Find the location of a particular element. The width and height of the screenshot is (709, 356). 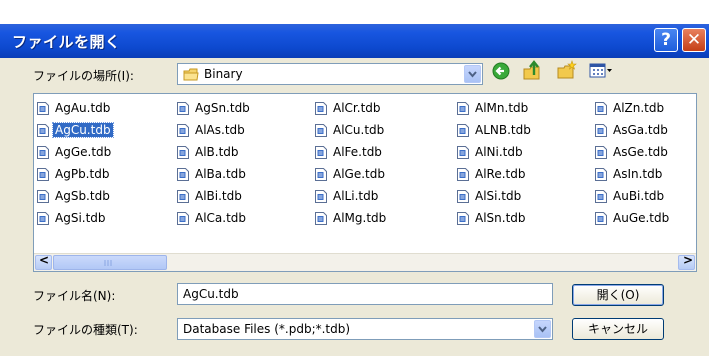

dialog-title: ファイルを開く is located at coordinates (66, 42).